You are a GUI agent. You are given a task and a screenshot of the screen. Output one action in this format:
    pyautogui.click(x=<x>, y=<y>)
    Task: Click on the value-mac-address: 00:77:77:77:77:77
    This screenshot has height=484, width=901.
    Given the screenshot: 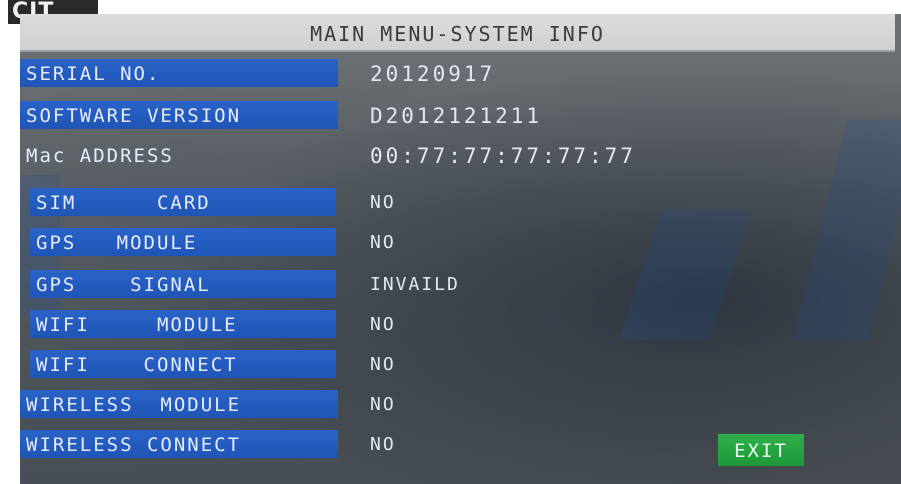 What is the action you would take?
    pyautogui.click(x=503, y=156)
    